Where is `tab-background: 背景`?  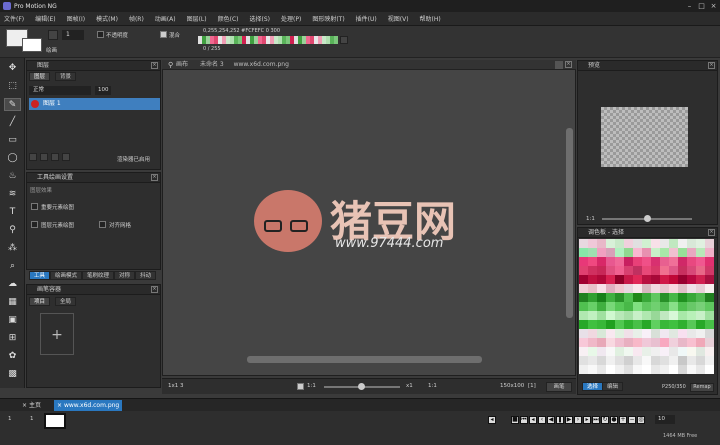
tab-background: 背景 is located at coordinates (66, 76).